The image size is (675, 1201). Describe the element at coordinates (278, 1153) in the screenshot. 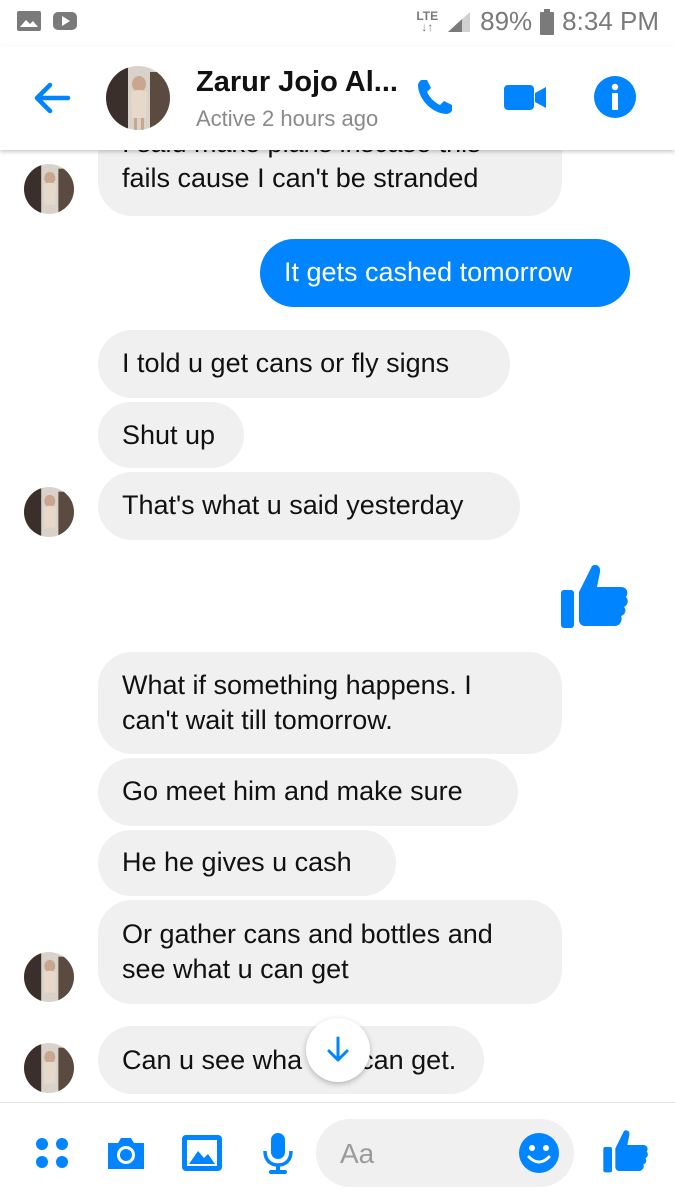

I see `microphone-icon` at that location.